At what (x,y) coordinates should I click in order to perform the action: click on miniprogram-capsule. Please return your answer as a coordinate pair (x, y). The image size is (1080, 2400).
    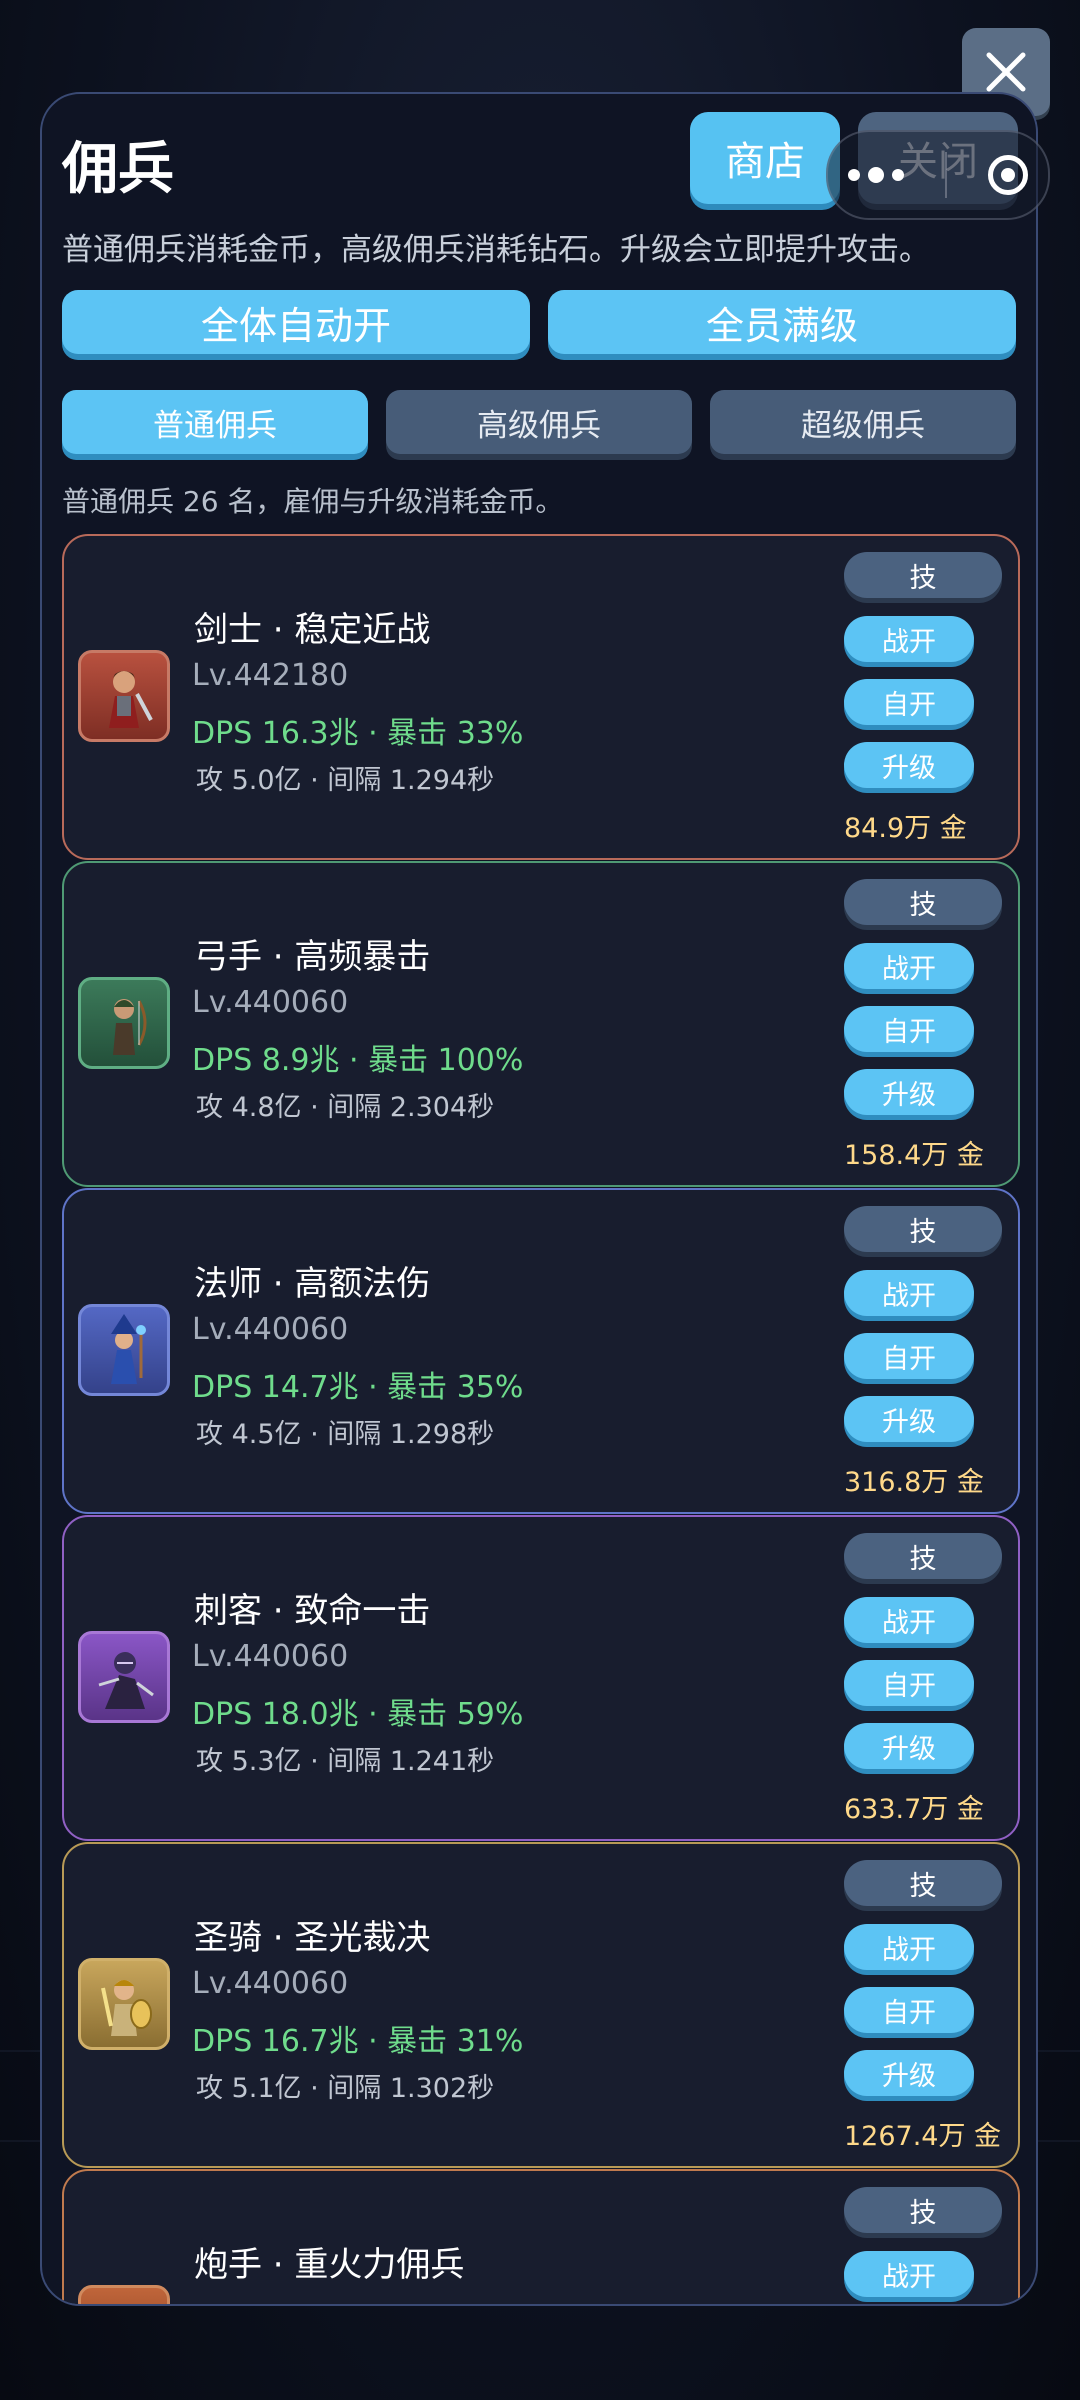
    Looking at the image, I should click on (938, 175).